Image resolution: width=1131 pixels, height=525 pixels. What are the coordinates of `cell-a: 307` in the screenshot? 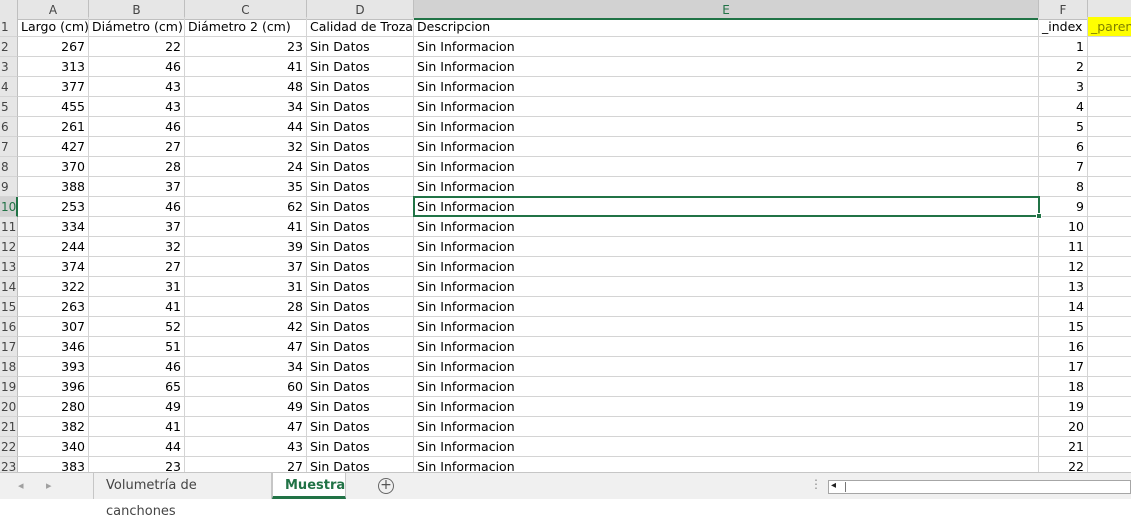 It's located at (53, 327).